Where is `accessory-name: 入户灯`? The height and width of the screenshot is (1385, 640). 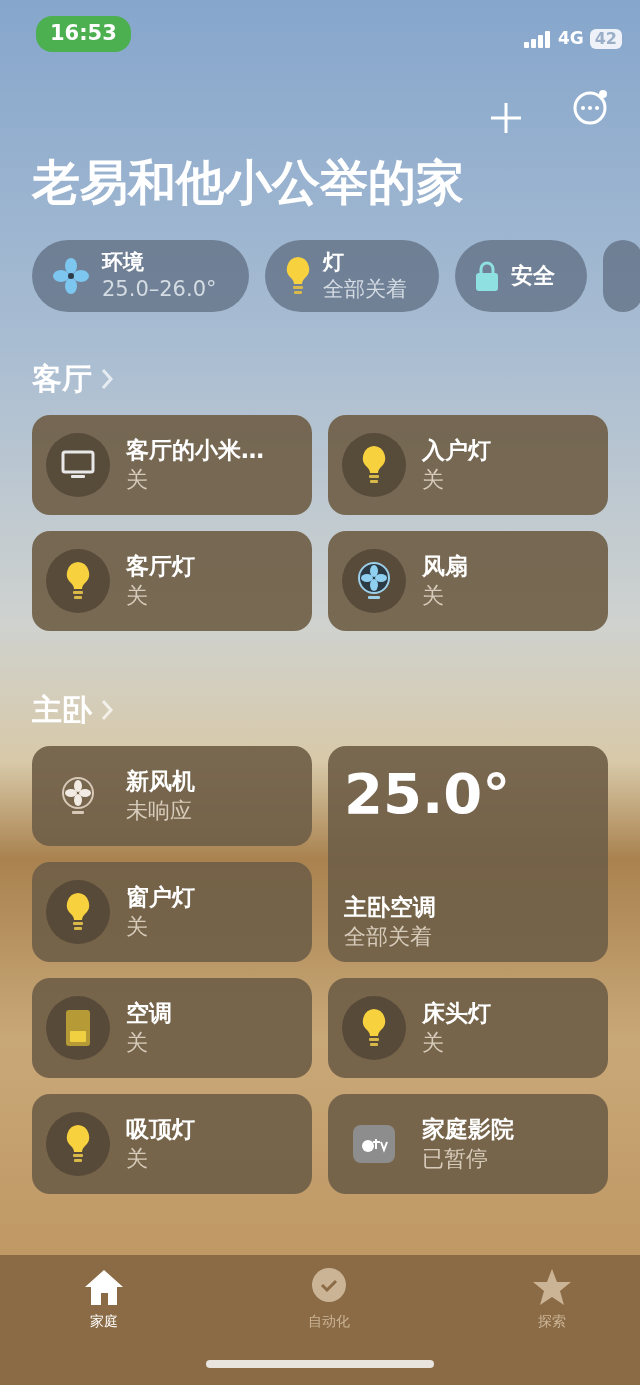 accessory-name: 入户灯 is located at coordinates (456, 450).